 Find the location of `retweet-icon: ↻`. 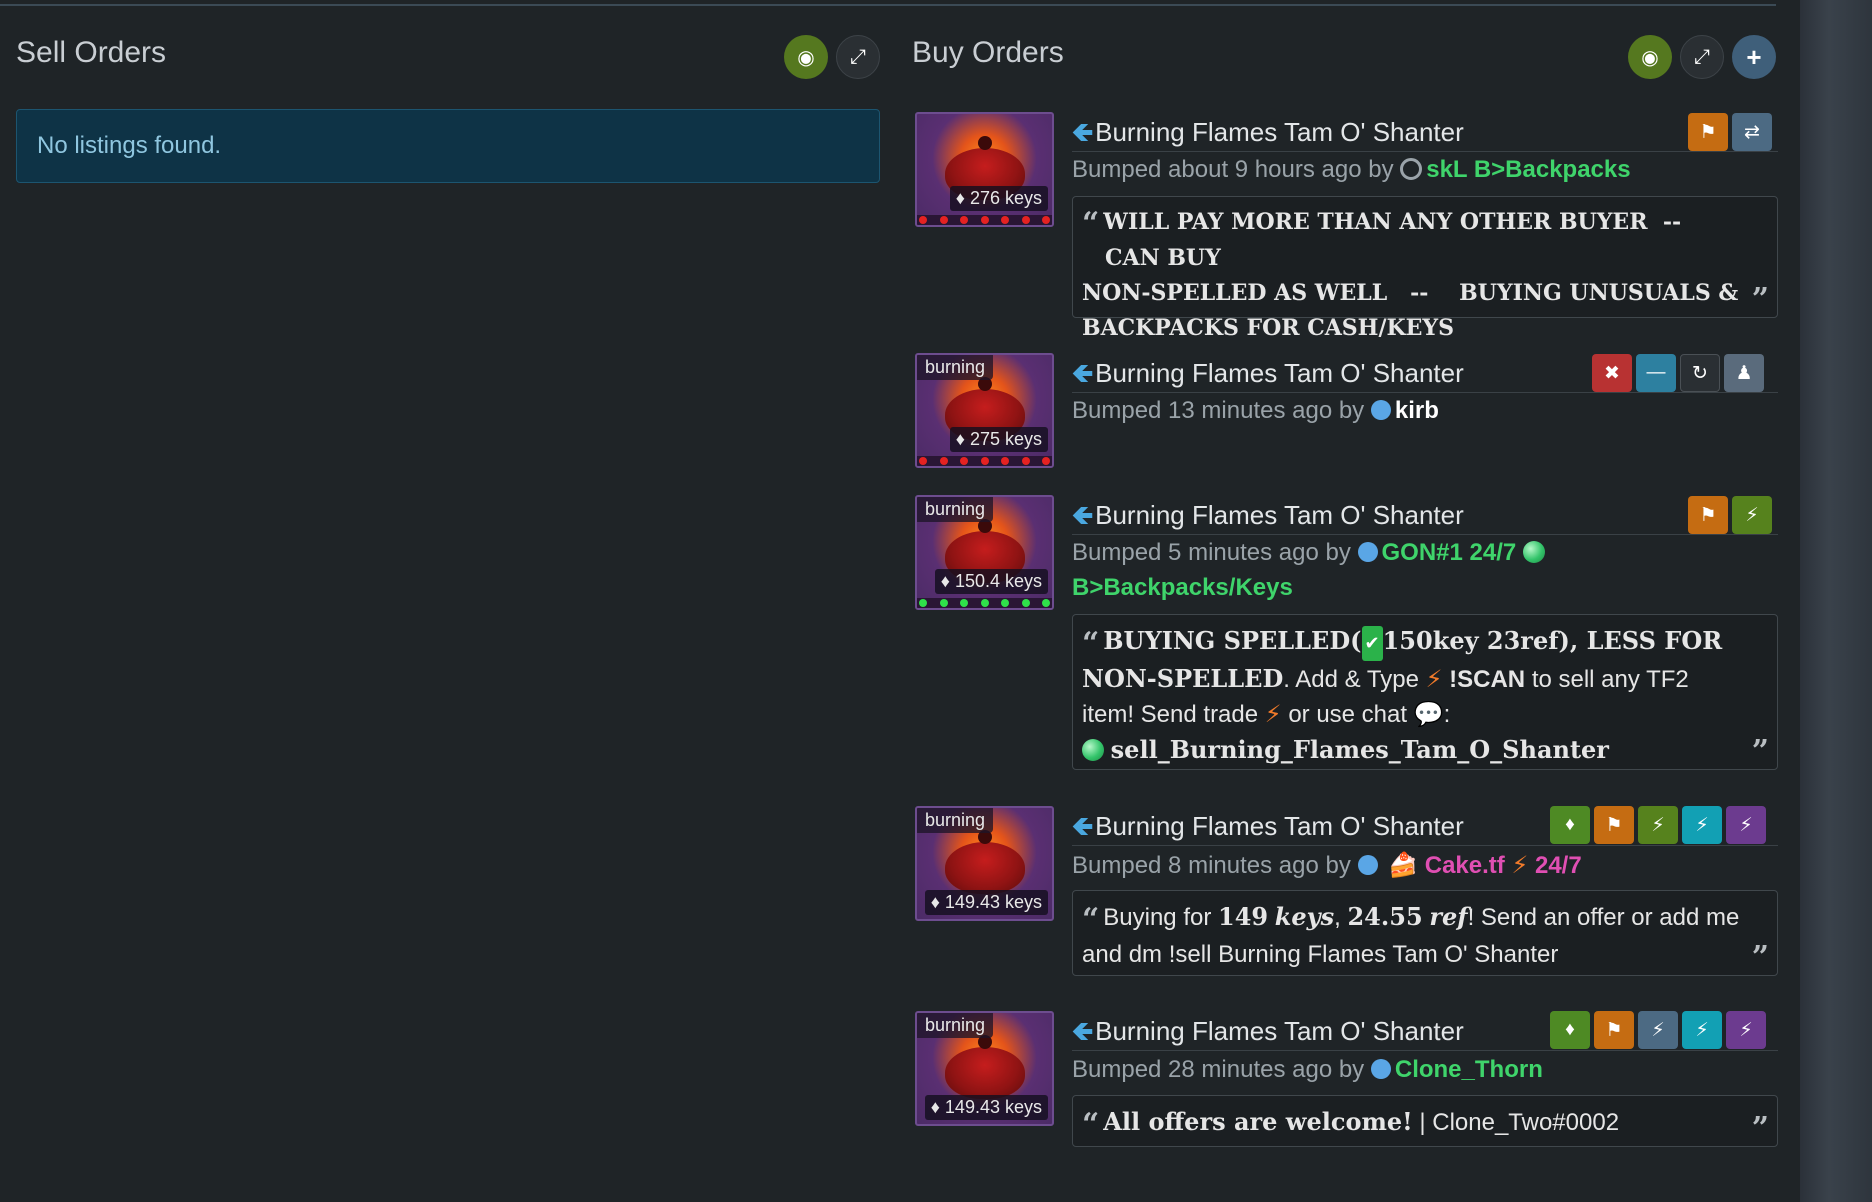

retweet-icon: ↻ is located at coordinates (1700, 373).